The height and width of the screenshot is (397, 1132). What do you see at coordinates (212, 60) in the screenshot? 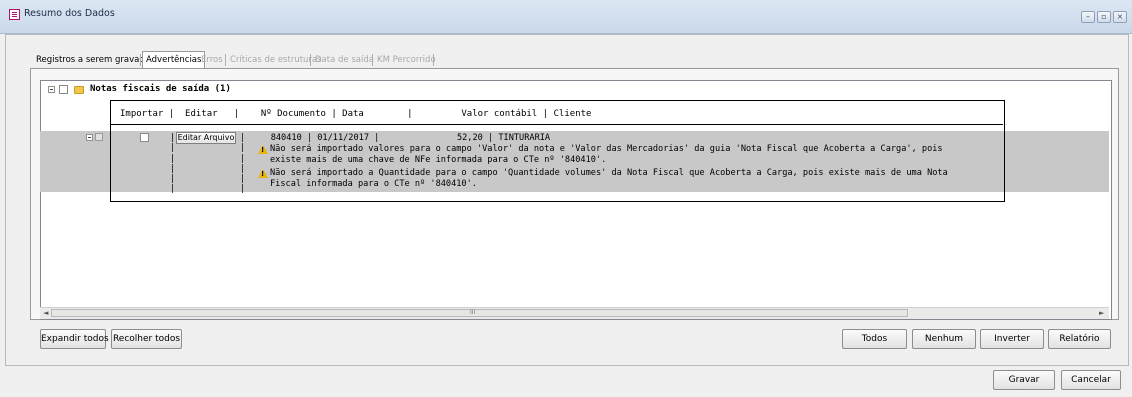
I see `tab-erros: Erros` at bounding box center [212, 60].